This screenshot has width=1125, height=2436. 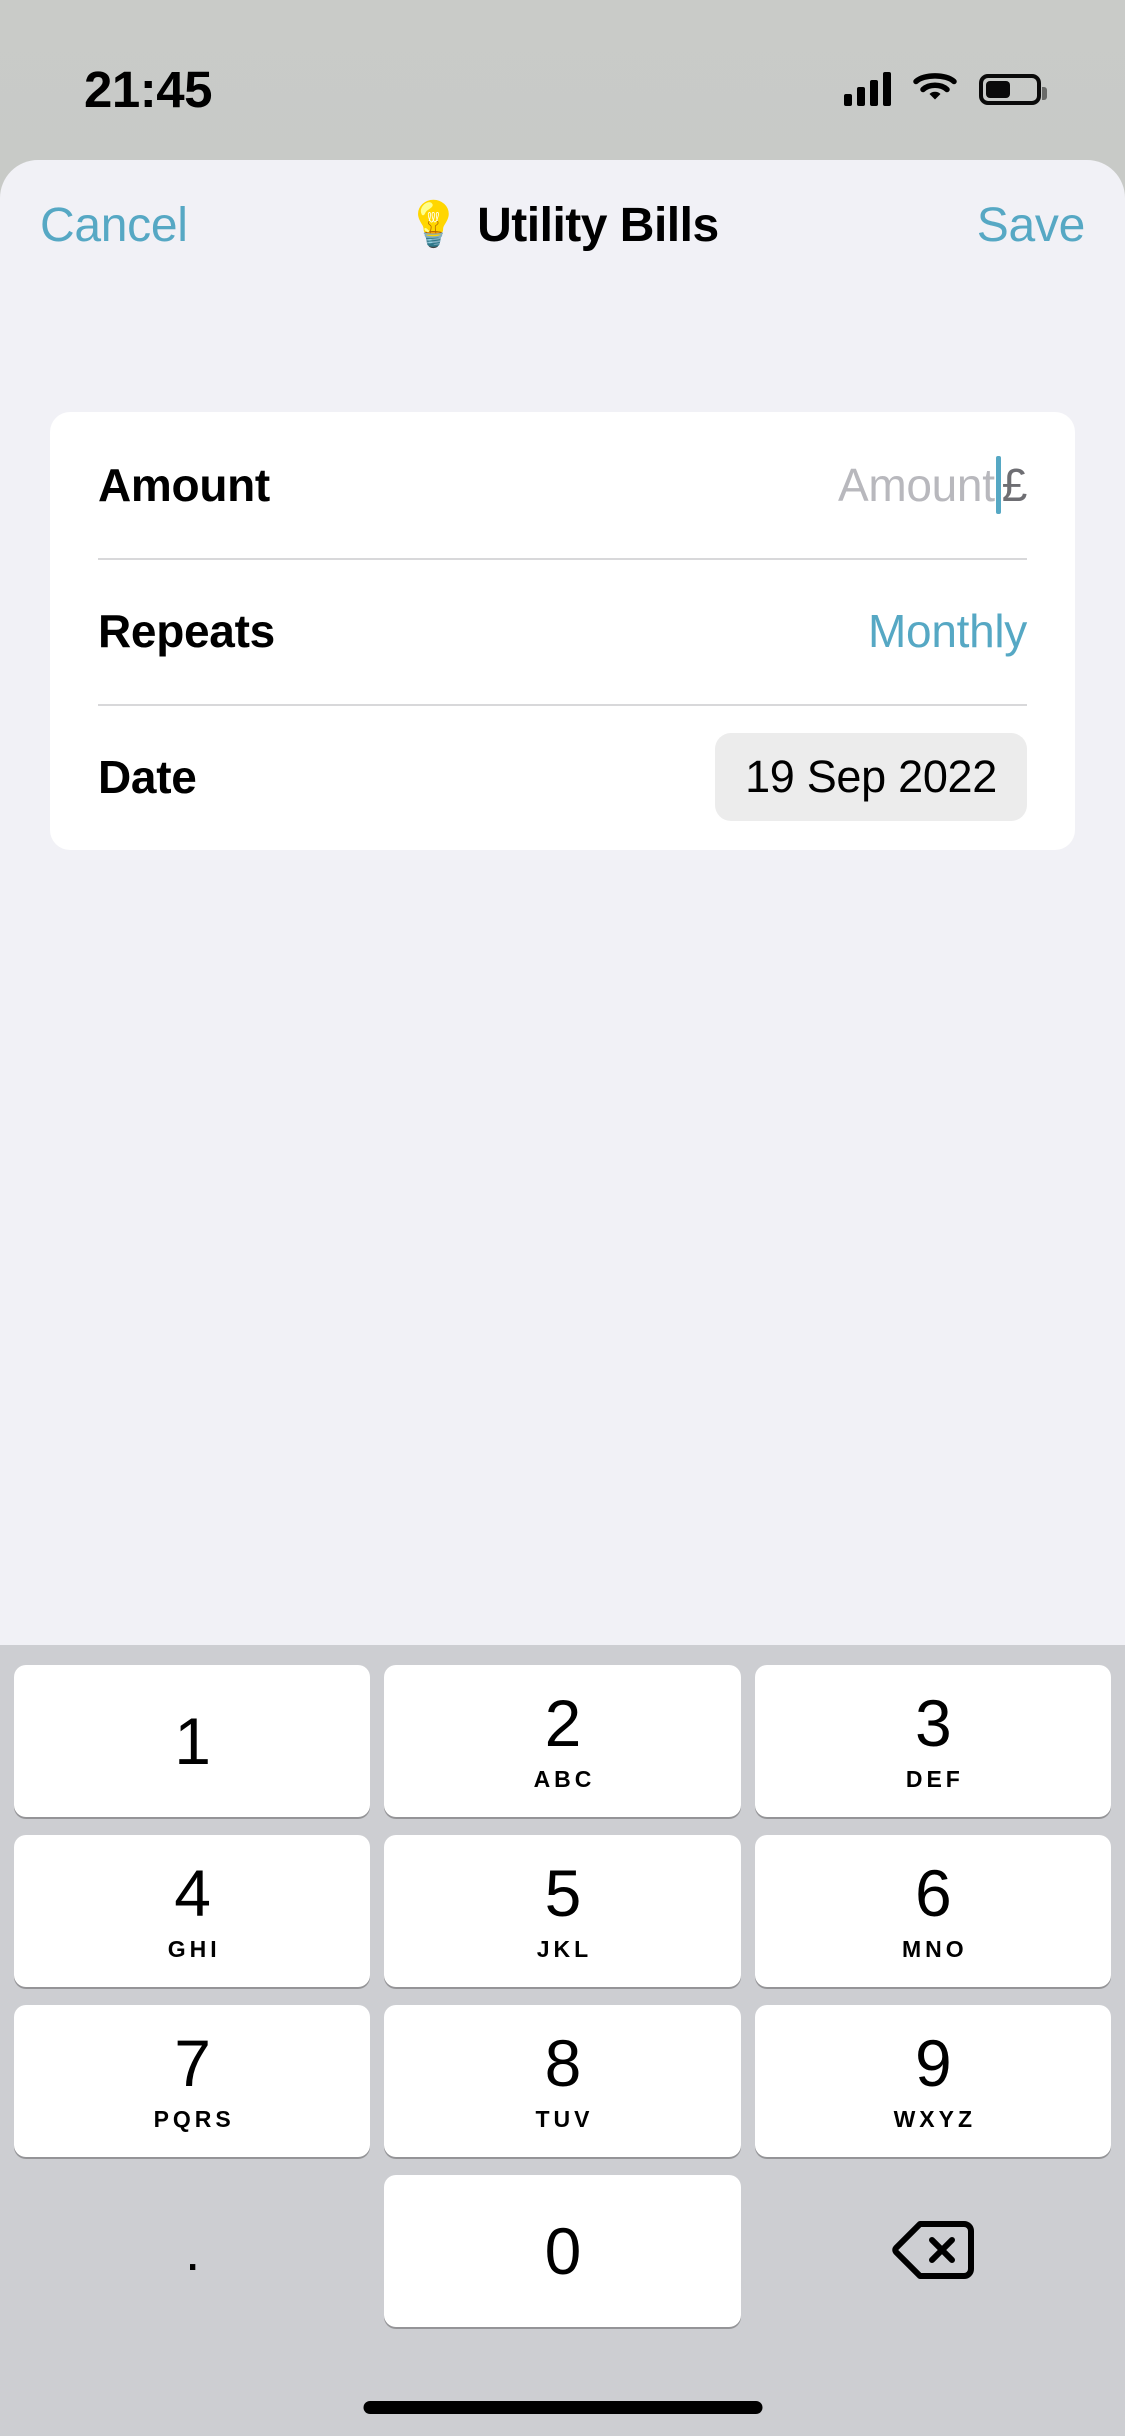 I want to click on cancel-button: Cancel, so click(x=114, y=225).